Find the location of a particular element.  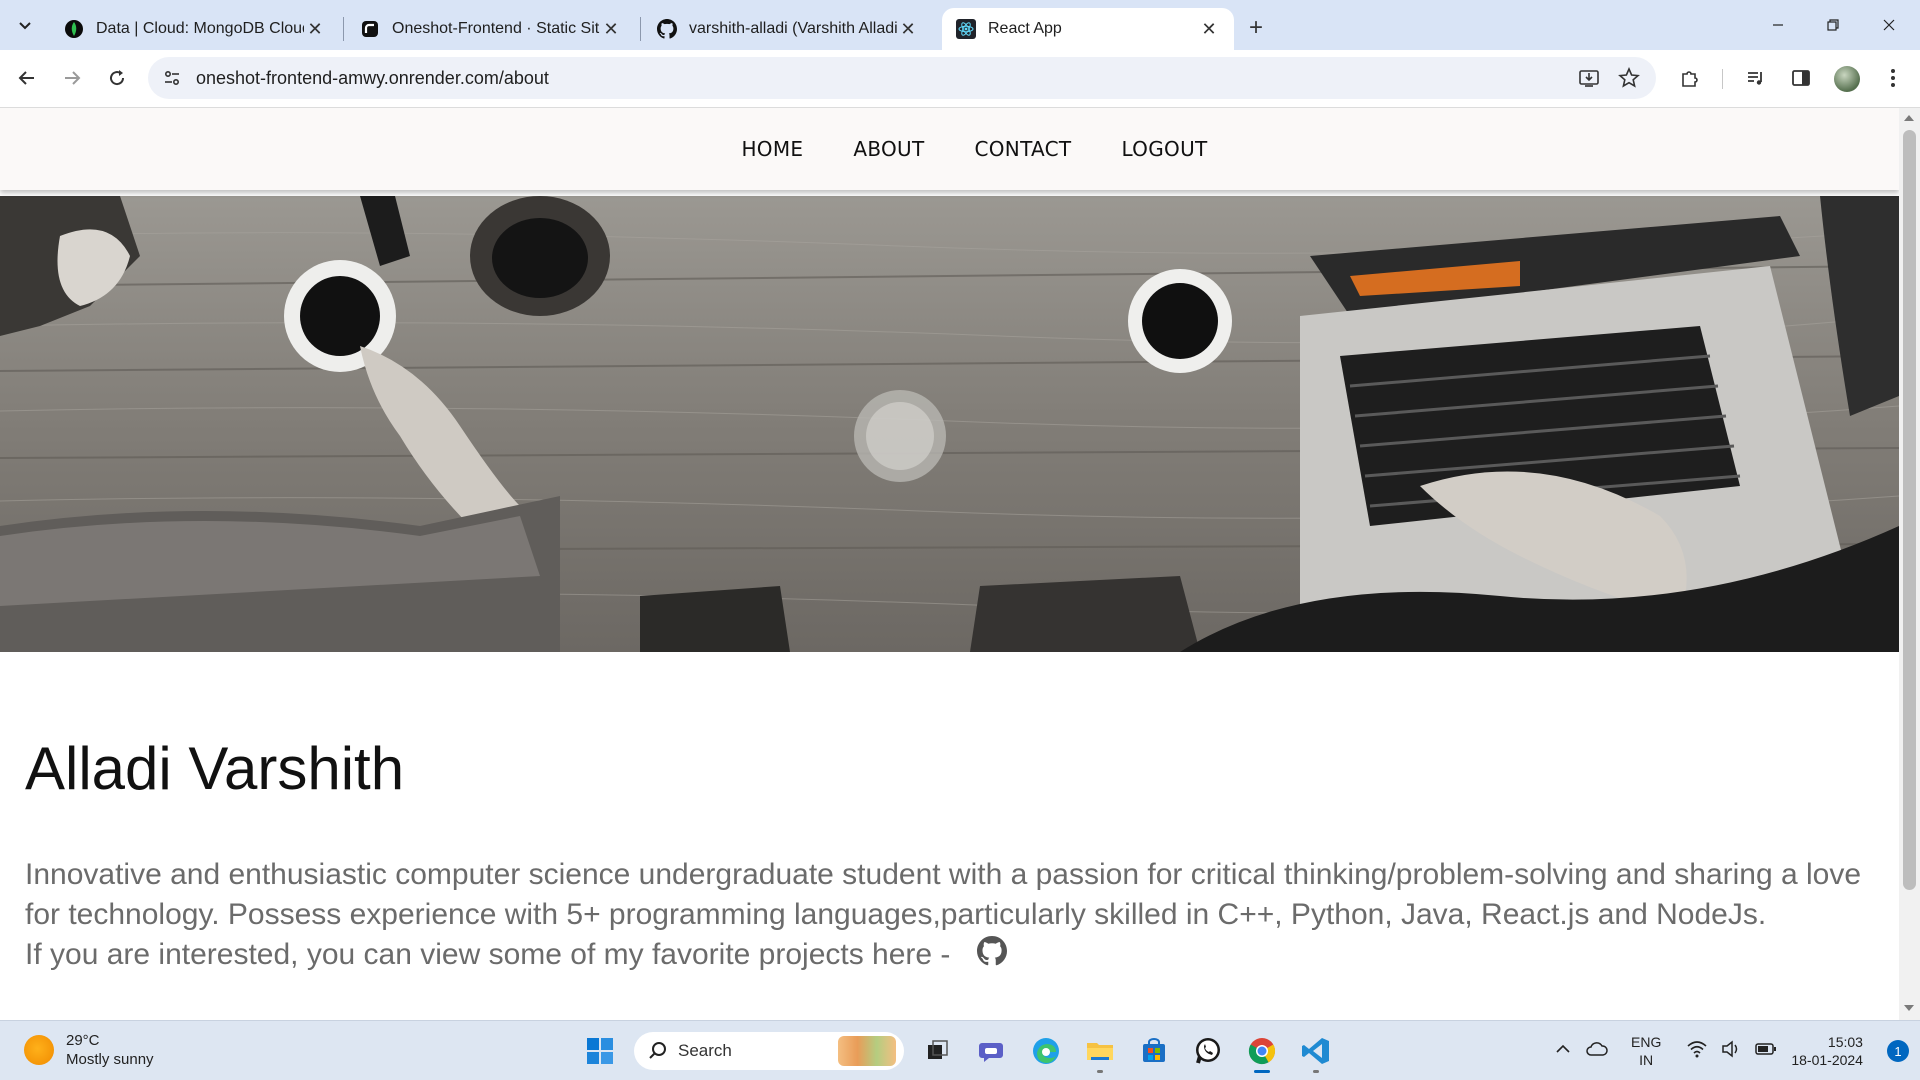

system-tray: ENG IN 15:03 18-01-2024 1 is located at coordinates (1732, 1050).